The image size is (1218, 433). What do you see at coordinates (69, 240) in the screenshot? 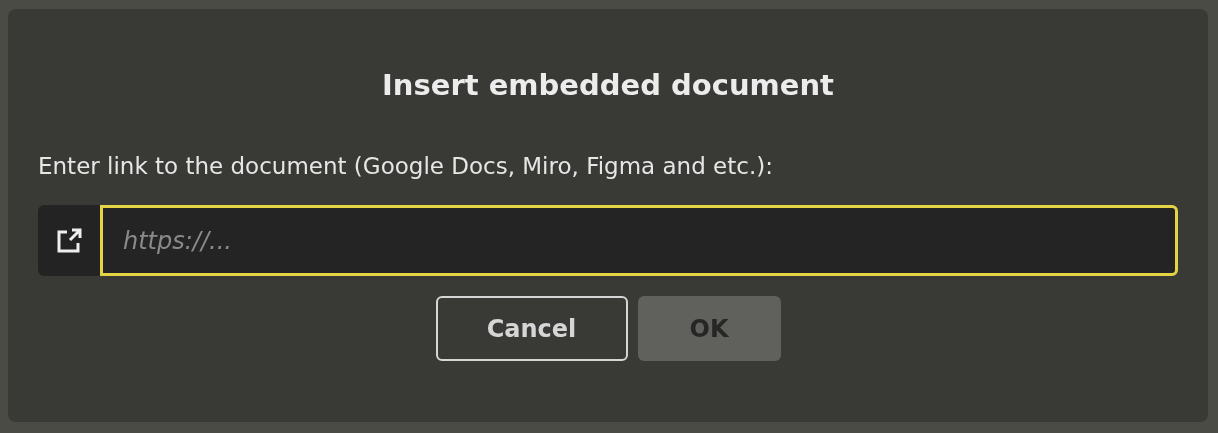
I see `external-link-icon` at bounding box center [69, 240].